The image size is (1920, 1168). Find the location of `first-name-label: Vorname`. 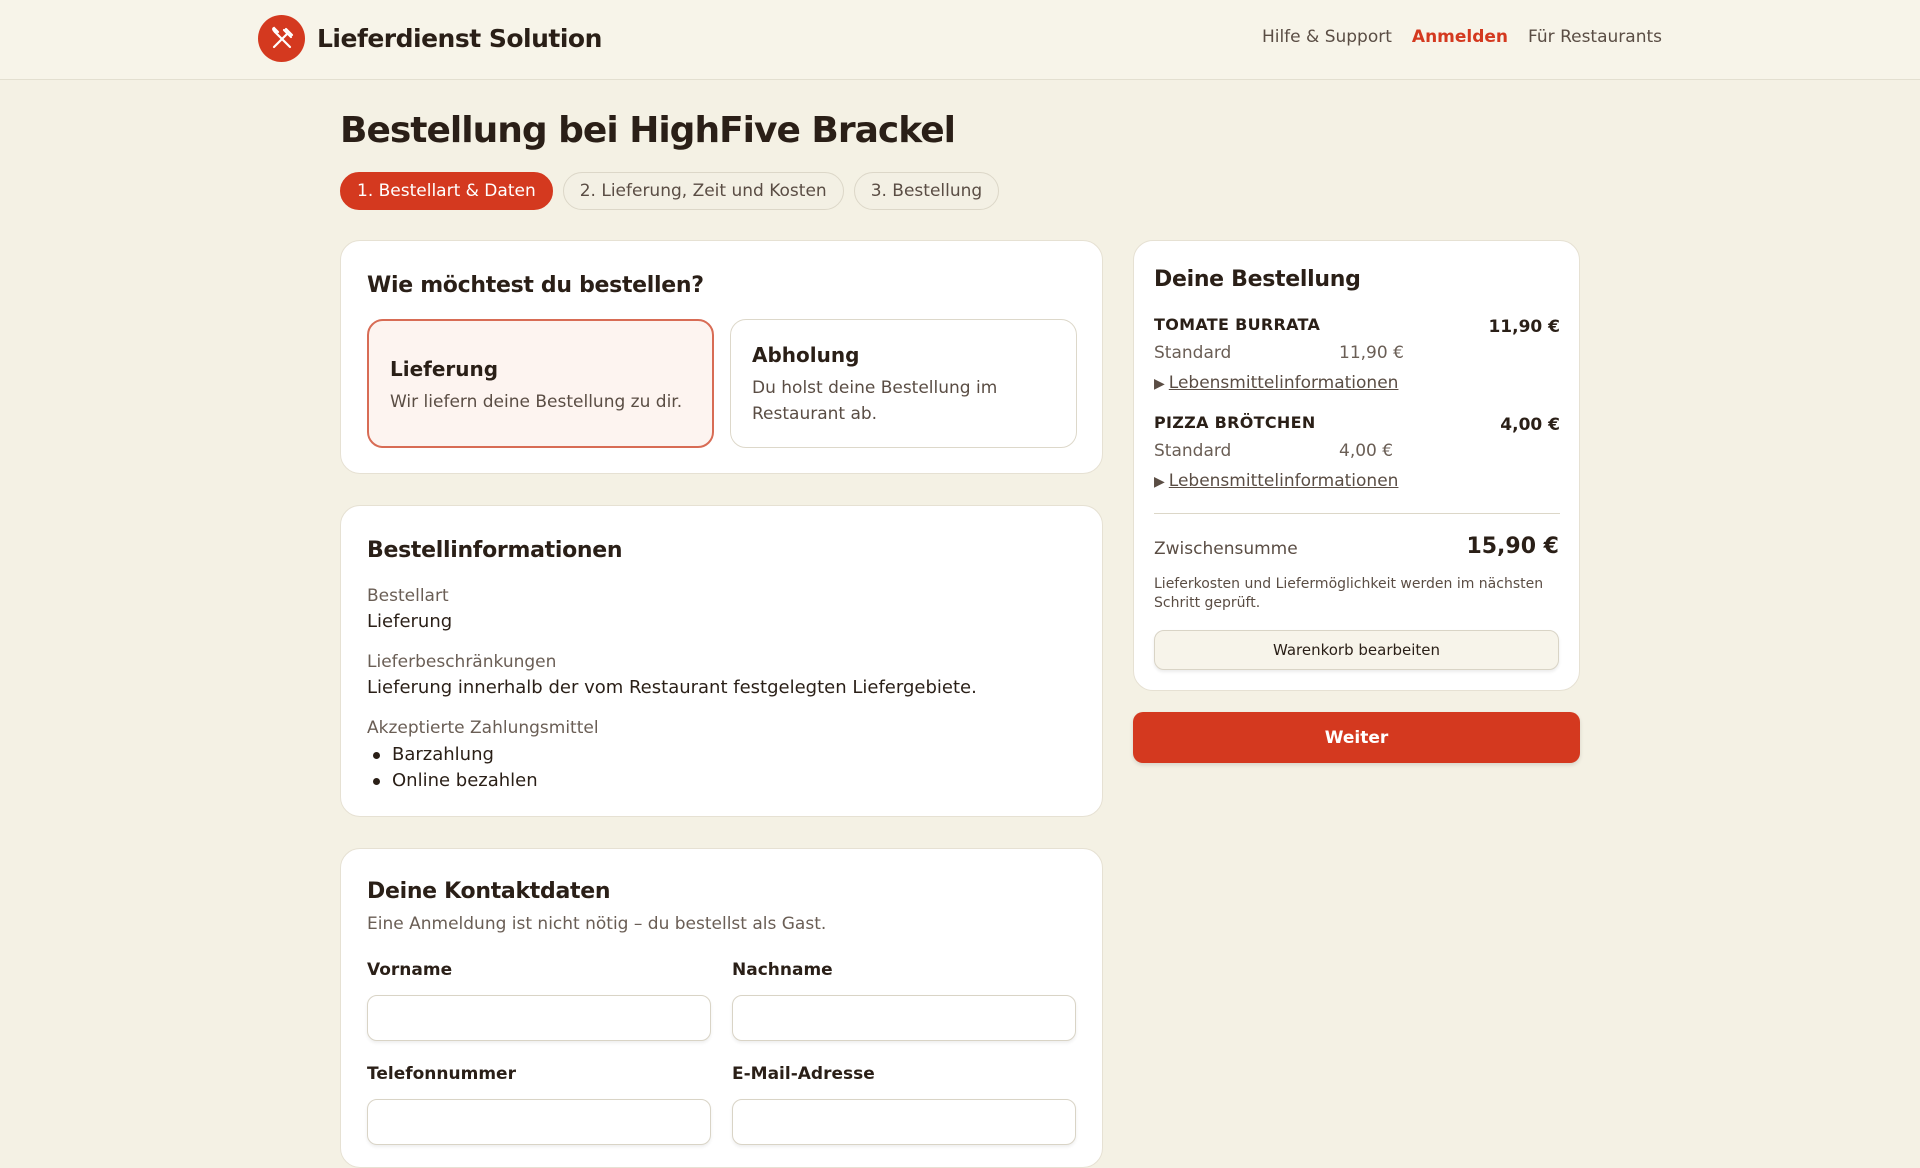

first-name-label: Vorname is located at coordinates (410, 970).